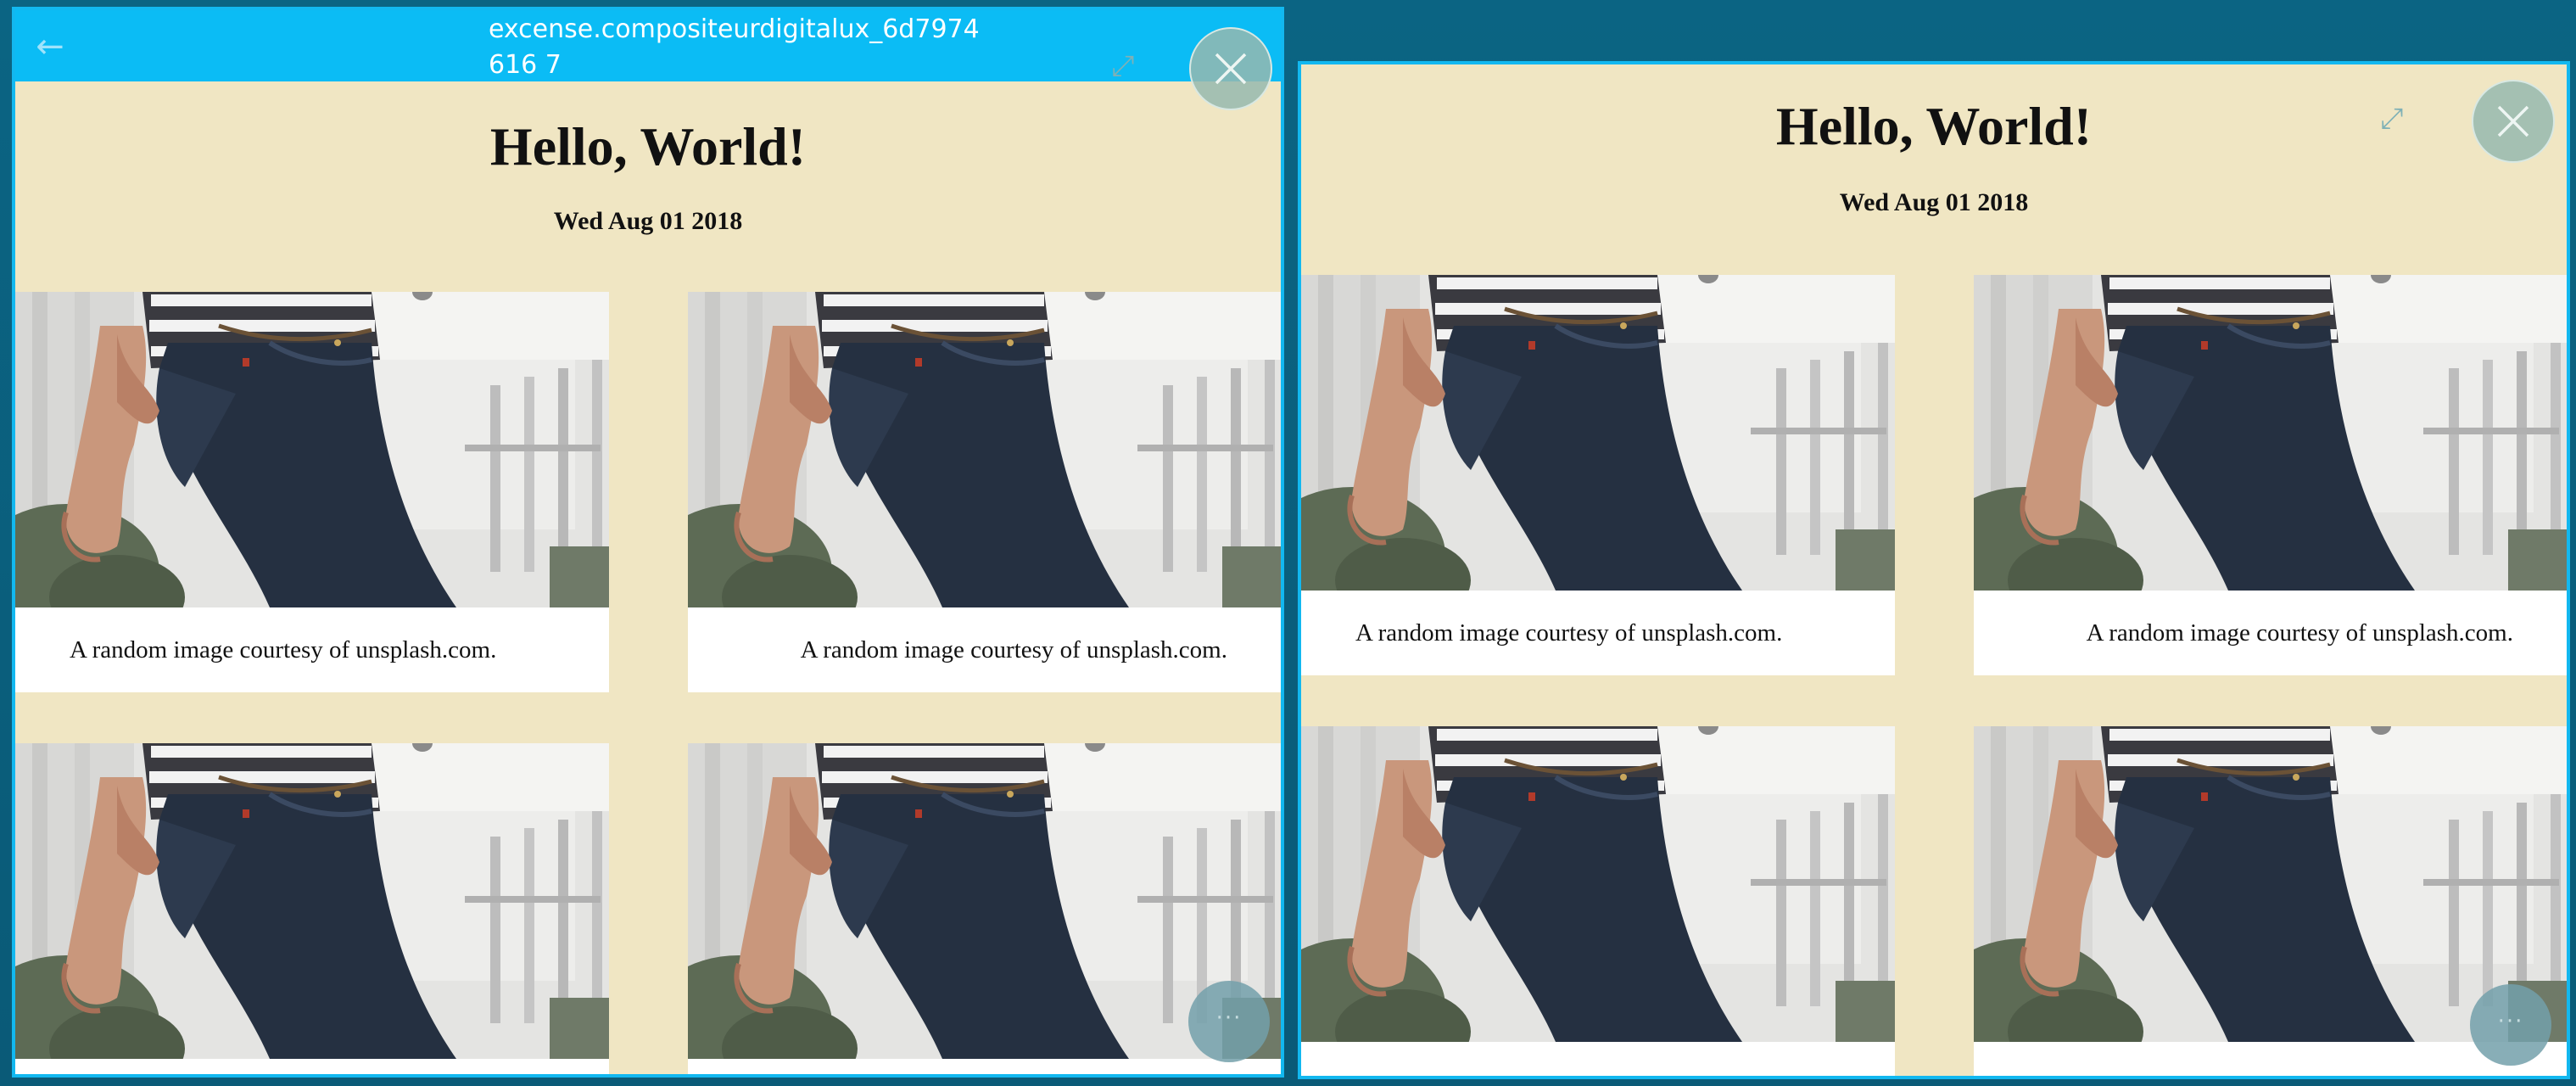 This screenshot has width=2576, height=1086. Describe the element at coordinates (648, 146) in the screenshot. I see `page-heading: Hello, World!` at that location.